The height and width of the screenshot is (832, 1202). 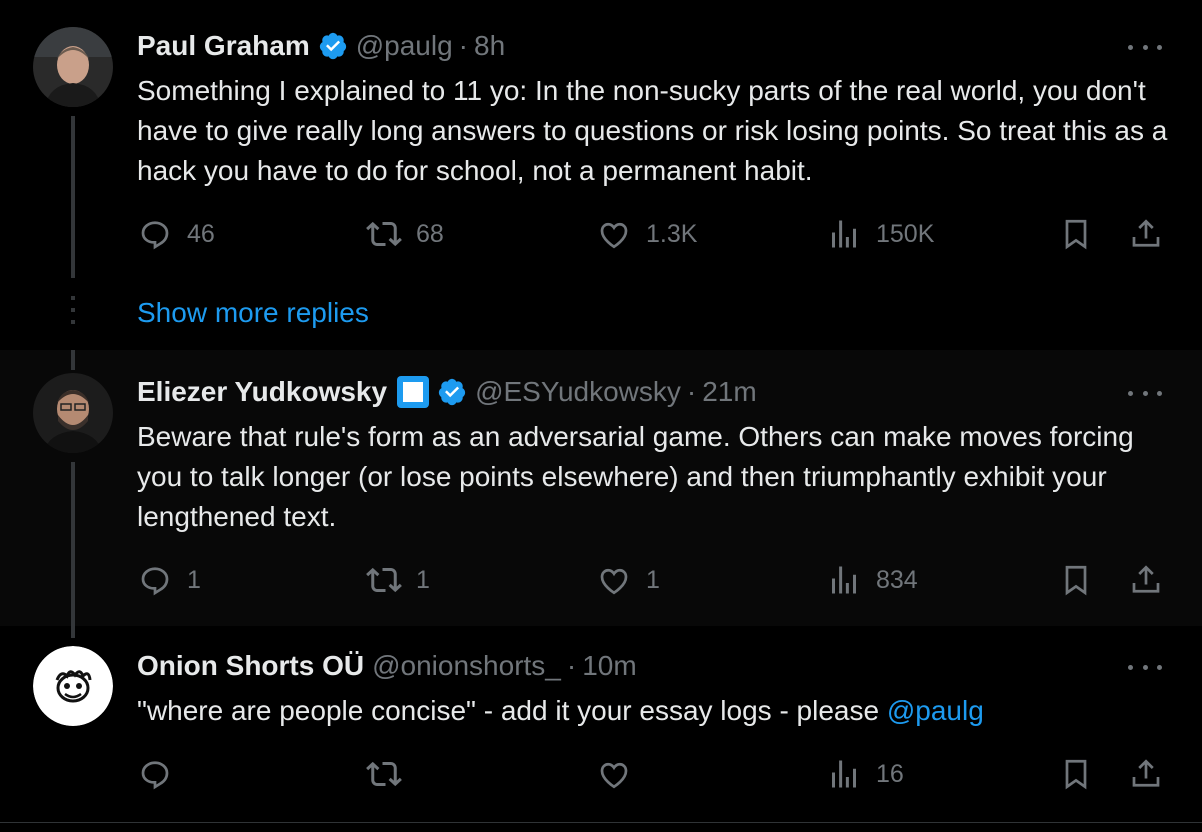 I want to click on reply-button: 1, so click(x=169, y=580).